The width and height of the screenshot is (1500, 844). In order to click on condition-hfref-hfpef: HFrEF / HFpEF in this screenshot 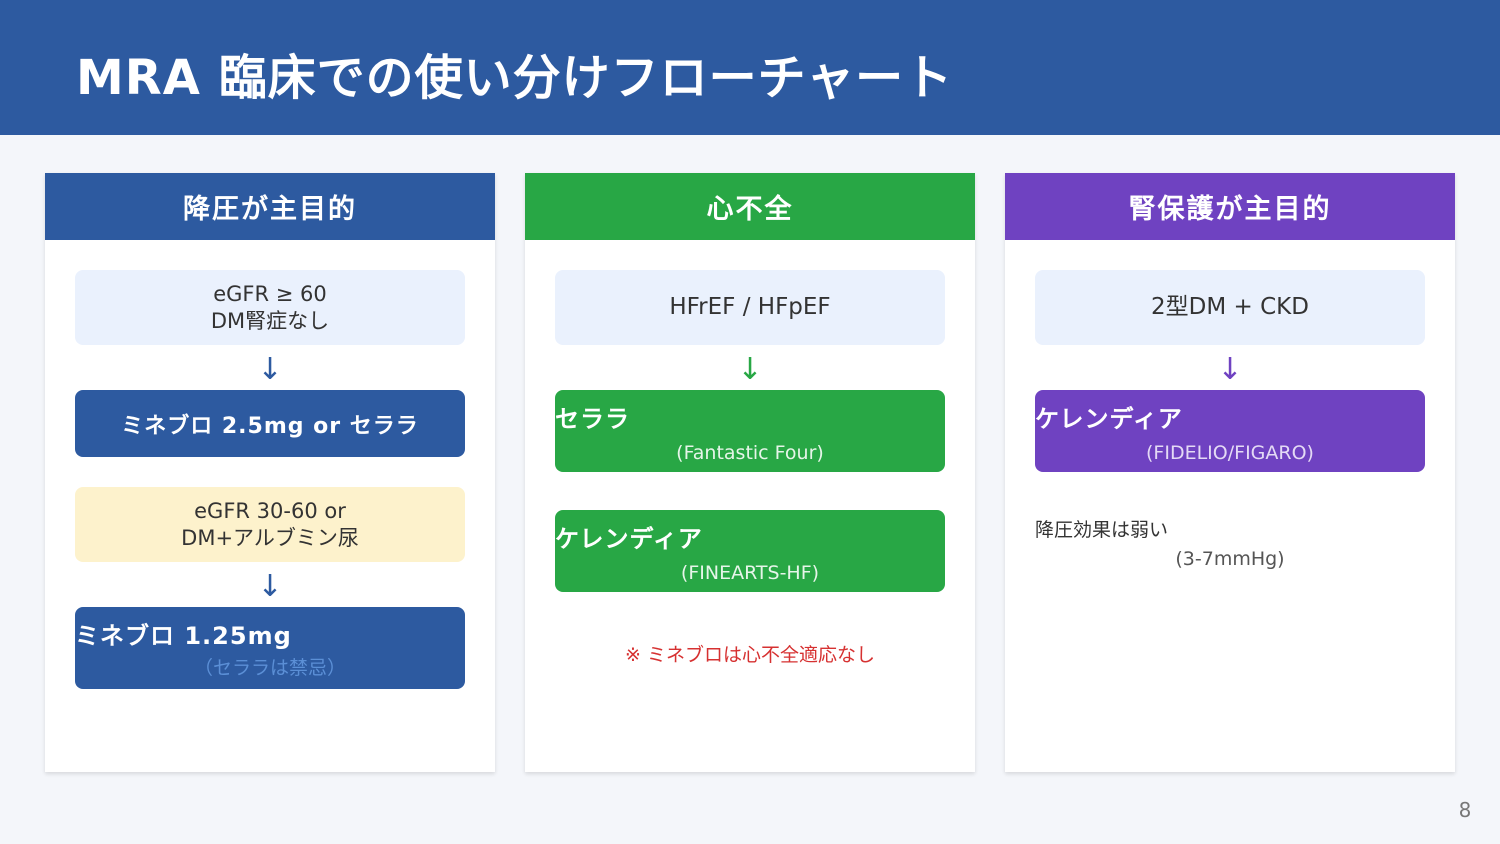, I will do `click(750, 307)`.